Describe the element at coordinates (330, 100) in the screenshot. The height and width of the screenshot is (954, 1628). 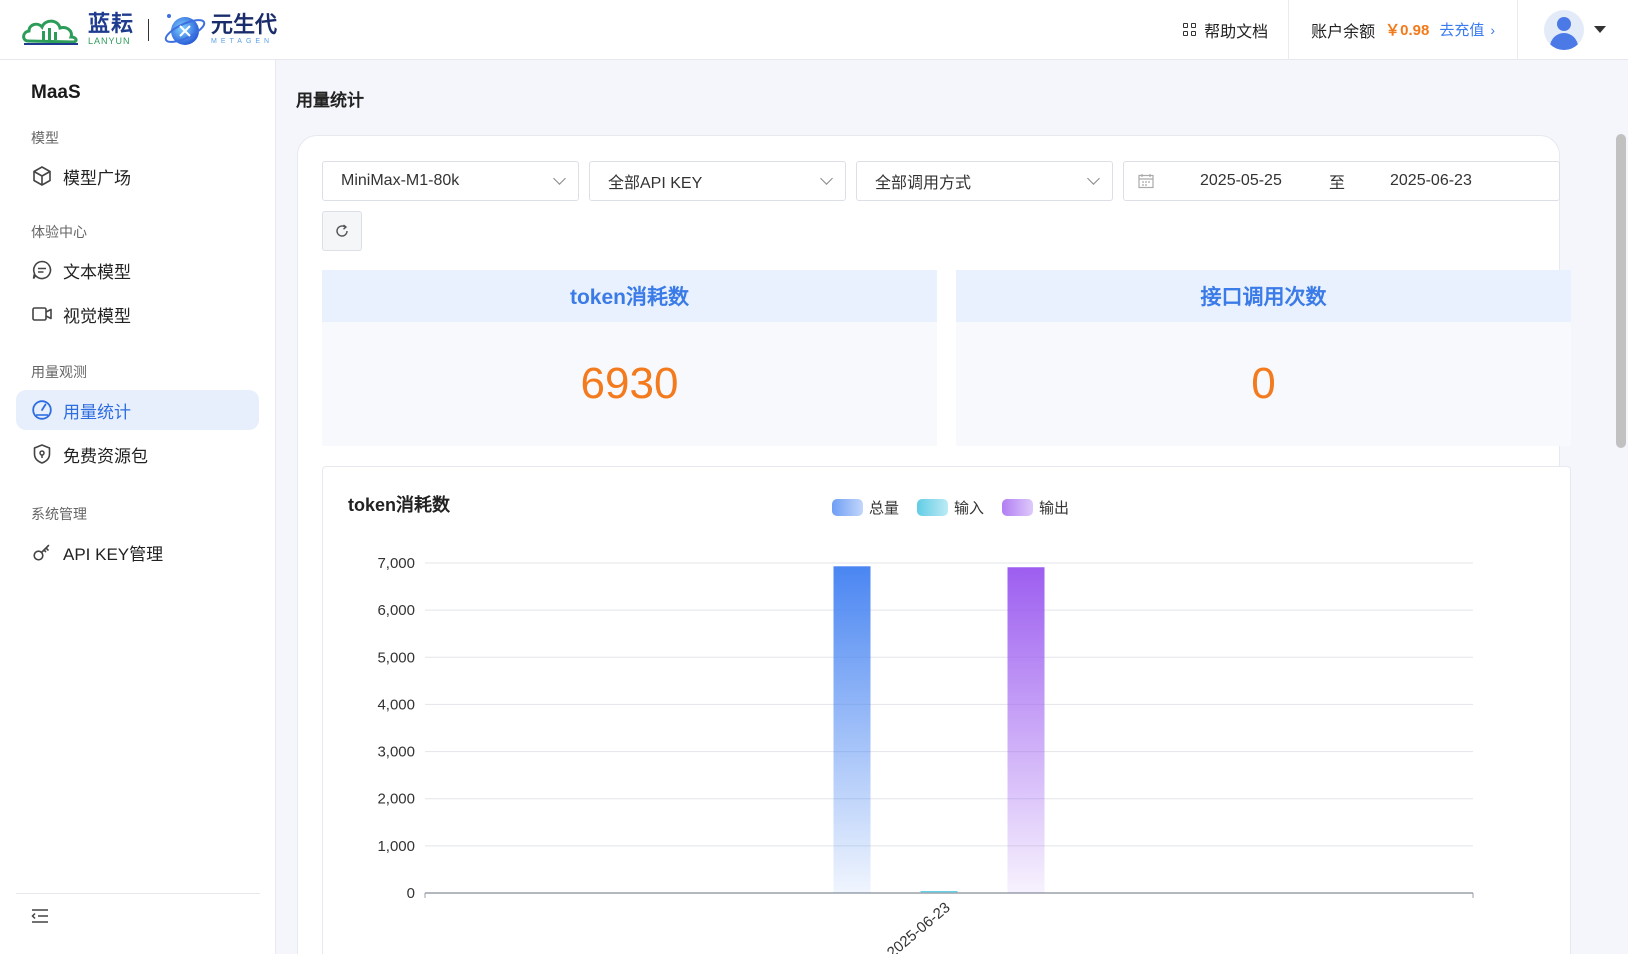
I see `page-title: 用量统计` at that location.